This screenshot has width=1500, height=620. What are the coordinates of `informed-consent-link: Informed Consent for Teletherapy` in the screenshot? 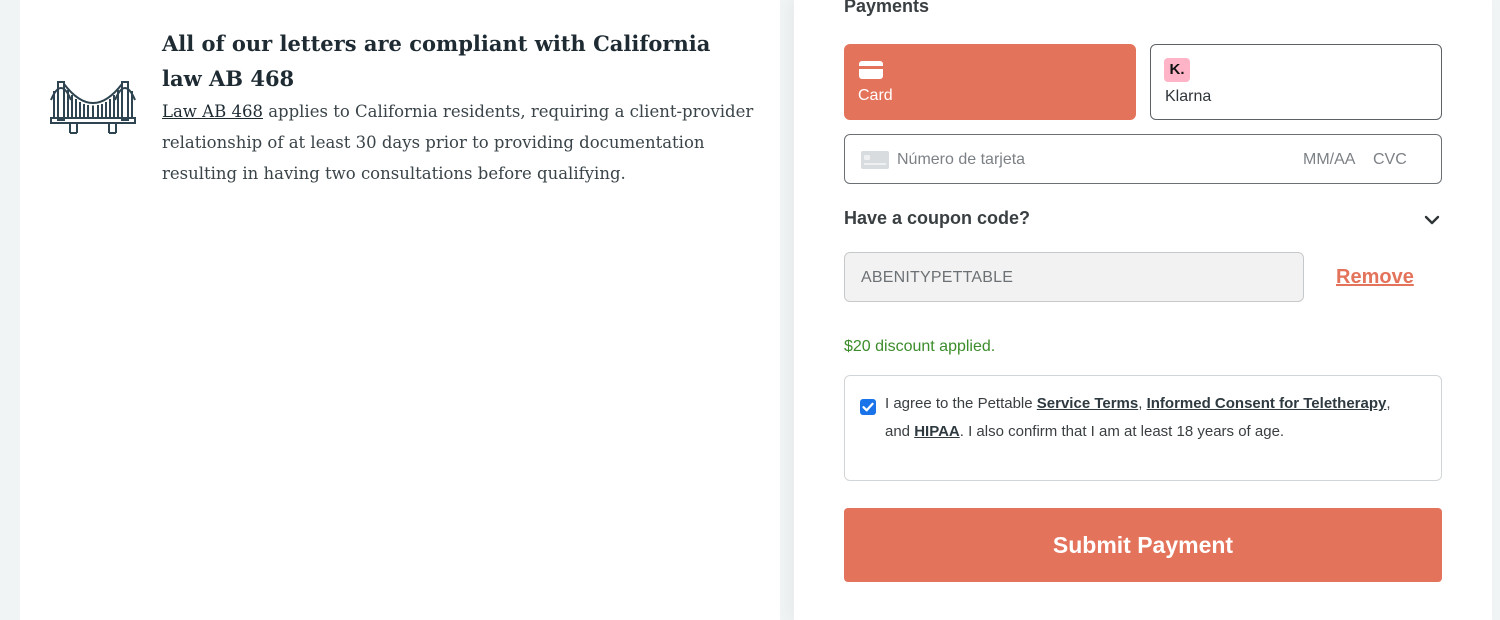 It's located at (1267, 403).